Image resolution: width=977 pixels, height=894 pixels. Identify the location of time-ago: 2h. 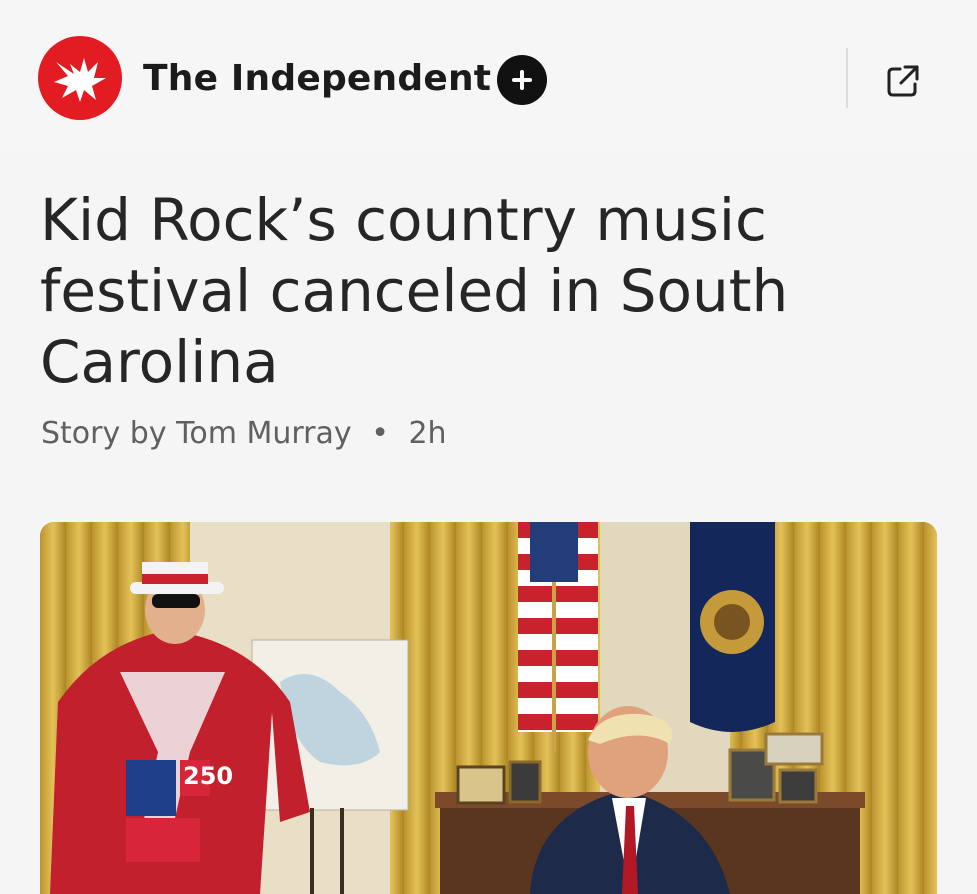
(427, 433).